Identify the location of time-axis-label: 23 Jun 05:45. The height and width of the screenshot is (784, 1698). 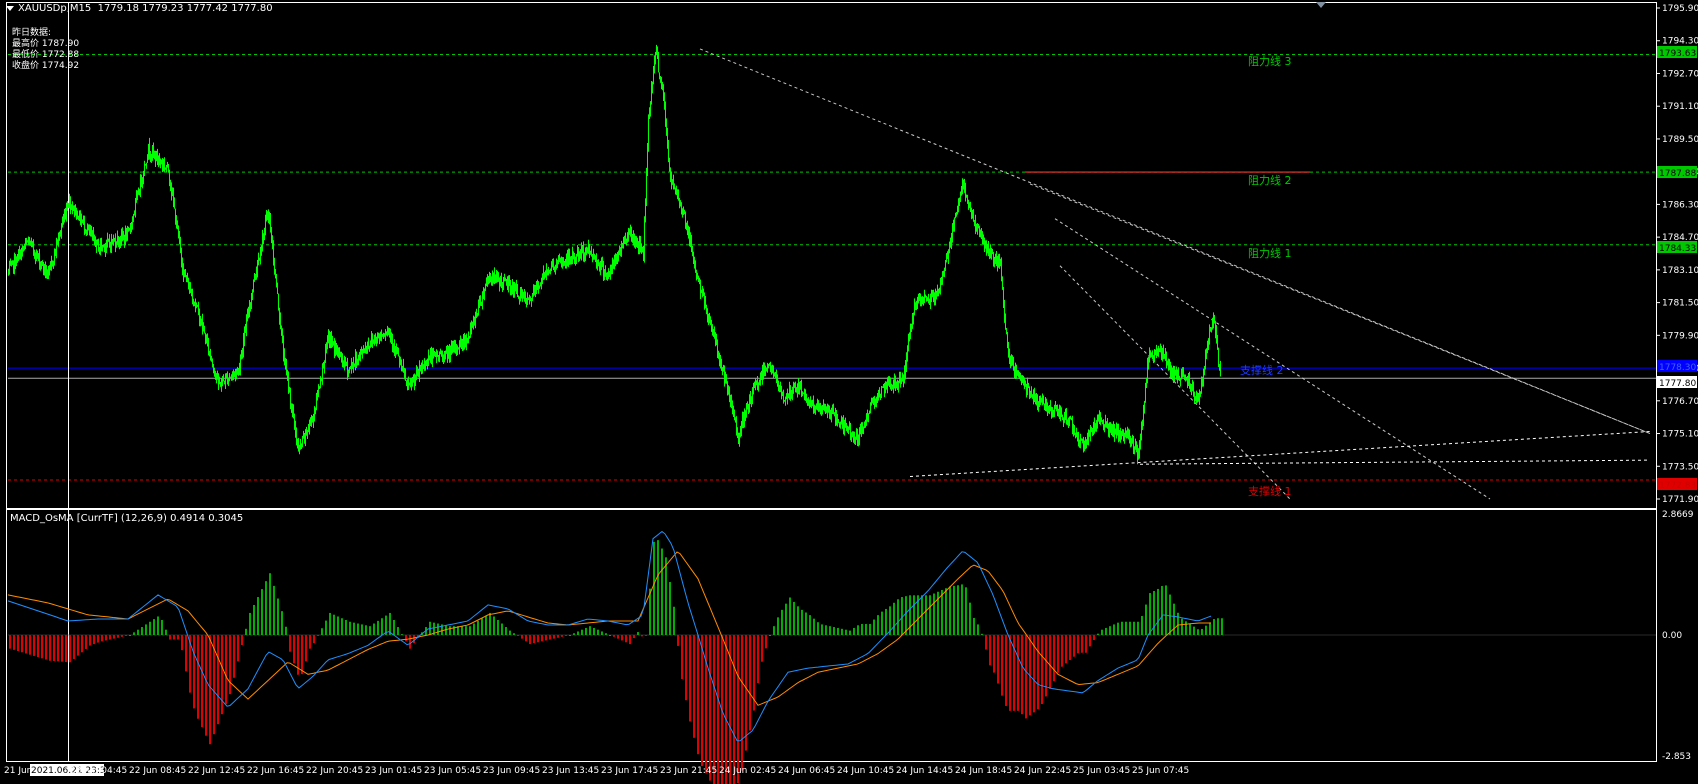
(452, 771).